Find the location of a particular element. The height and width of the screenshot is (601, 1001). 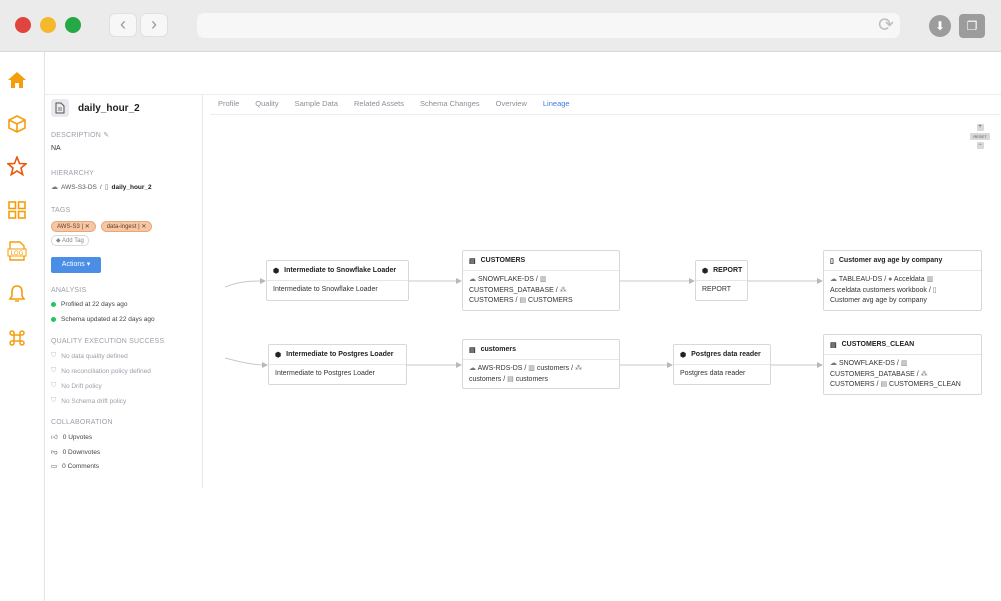

node-header: ▤ customers is located at coordinates (541, 350).